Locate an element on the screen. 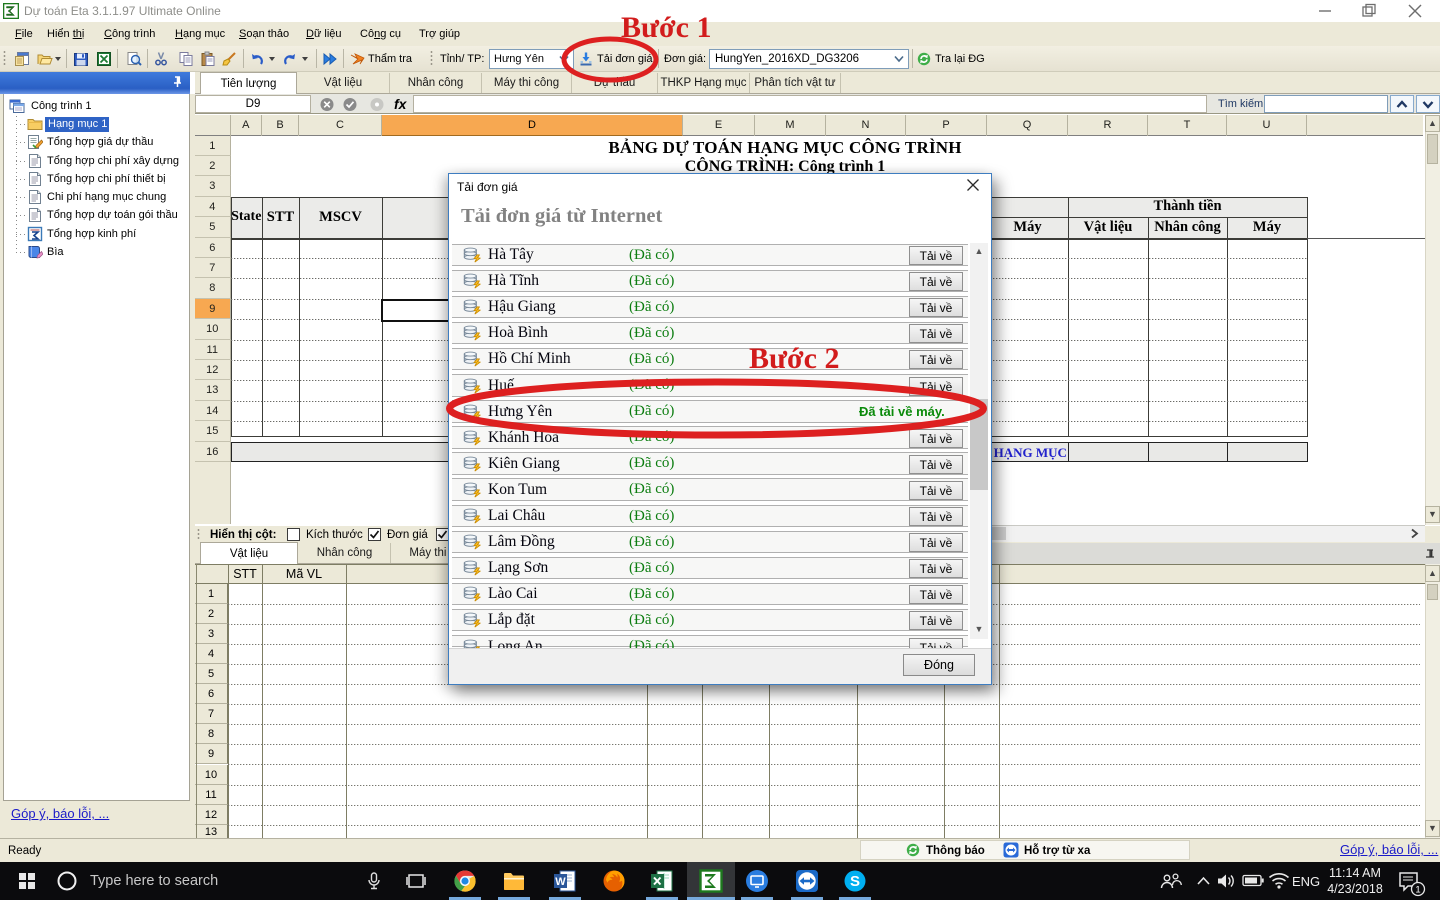 This screenshot has width=1440, height=900. svg-text: S is located at coordinates (855, 881).